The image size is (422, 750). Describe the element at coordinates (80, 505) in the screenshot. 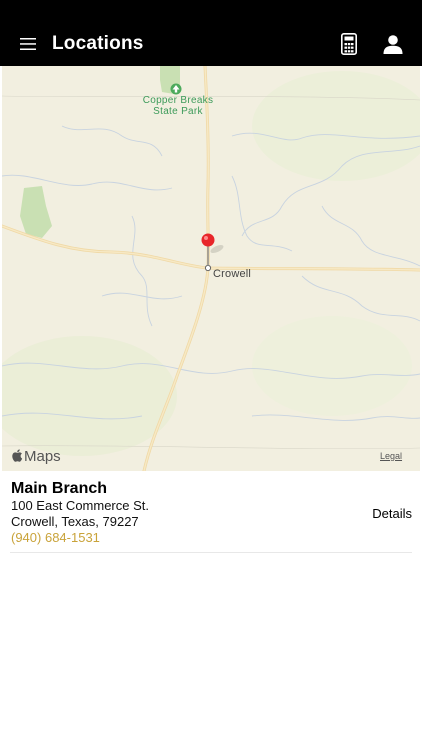

I see `branch-street: 100 East Commerce St.` at that location.